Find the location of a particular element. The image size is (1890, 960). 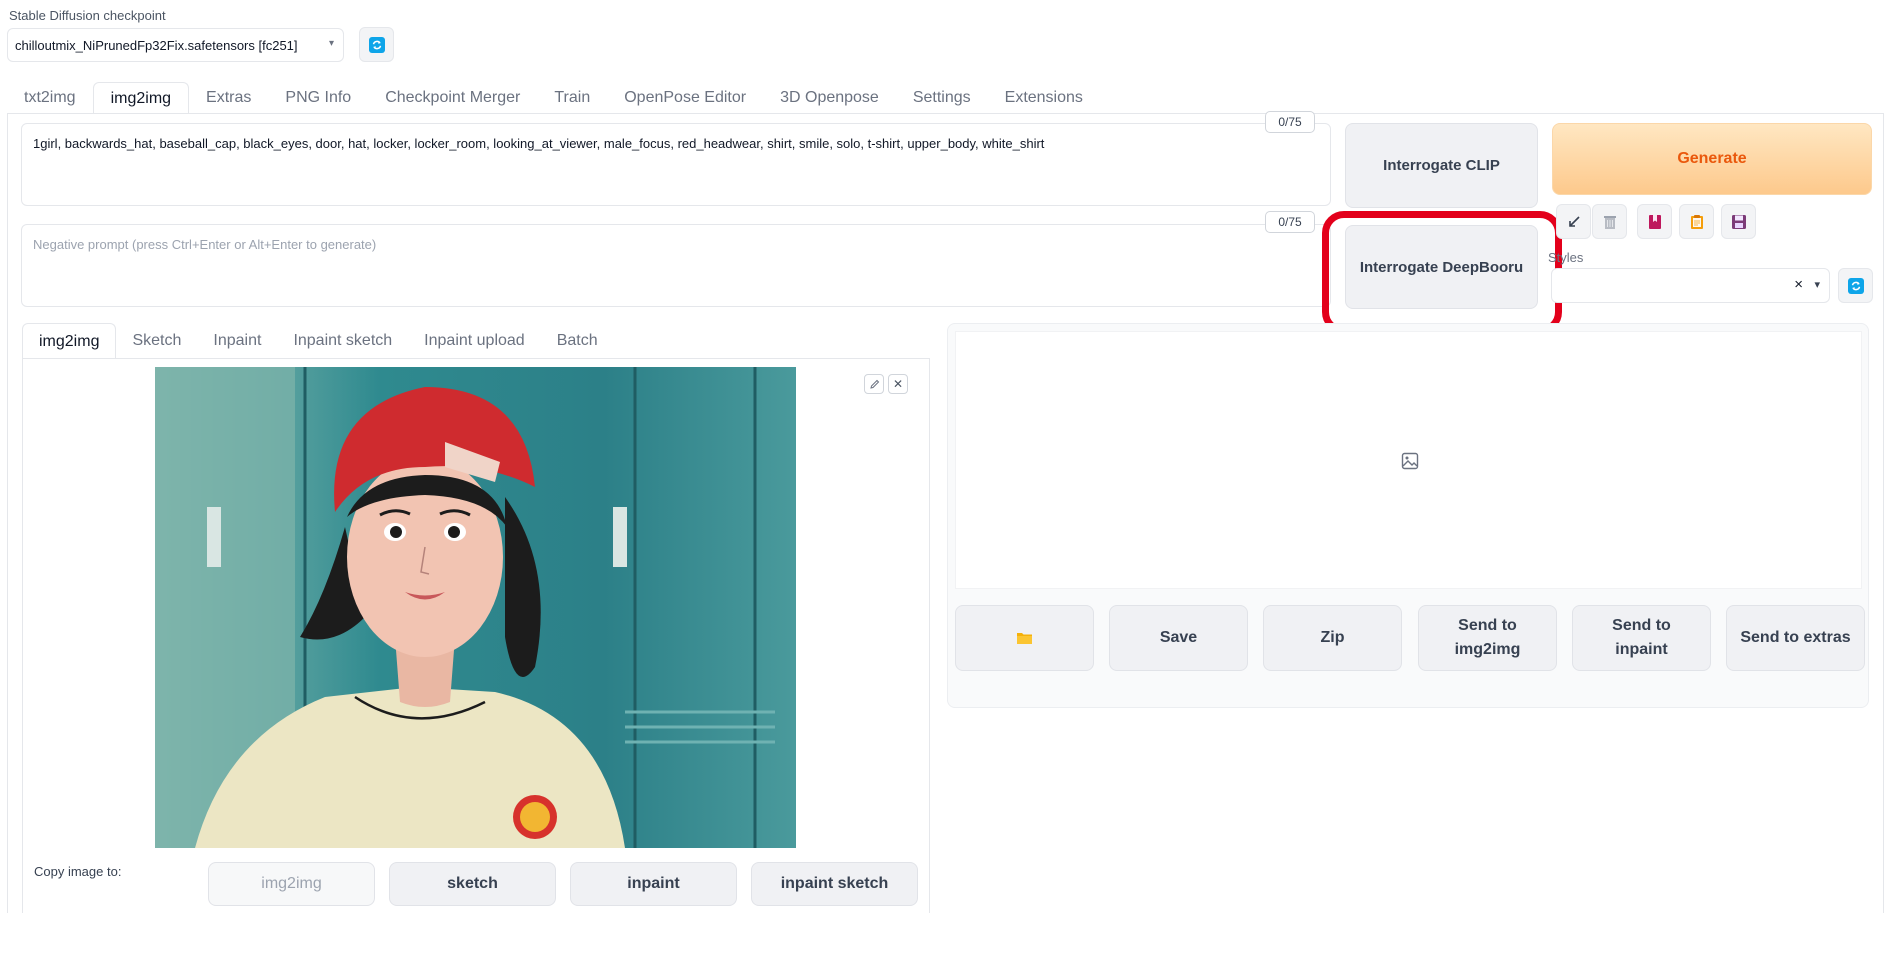

styles-dropdown: × ▾ is located at coordinates (1690, 285).